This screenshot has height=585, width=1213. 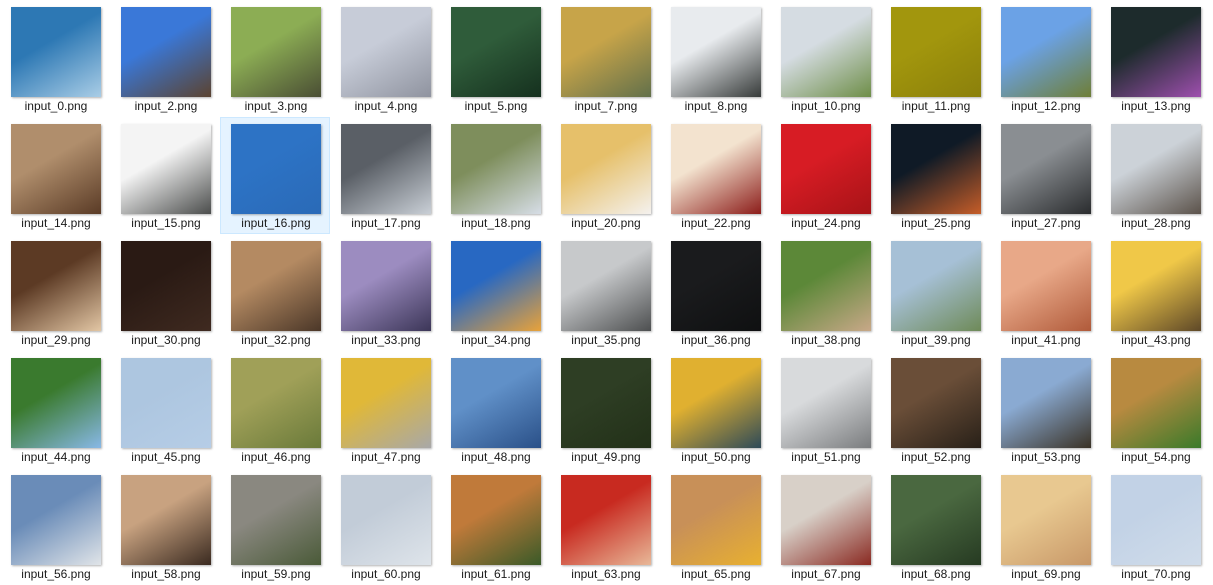 I want to click on file-name-label: input_53.png, so click(x=1046, y=457).